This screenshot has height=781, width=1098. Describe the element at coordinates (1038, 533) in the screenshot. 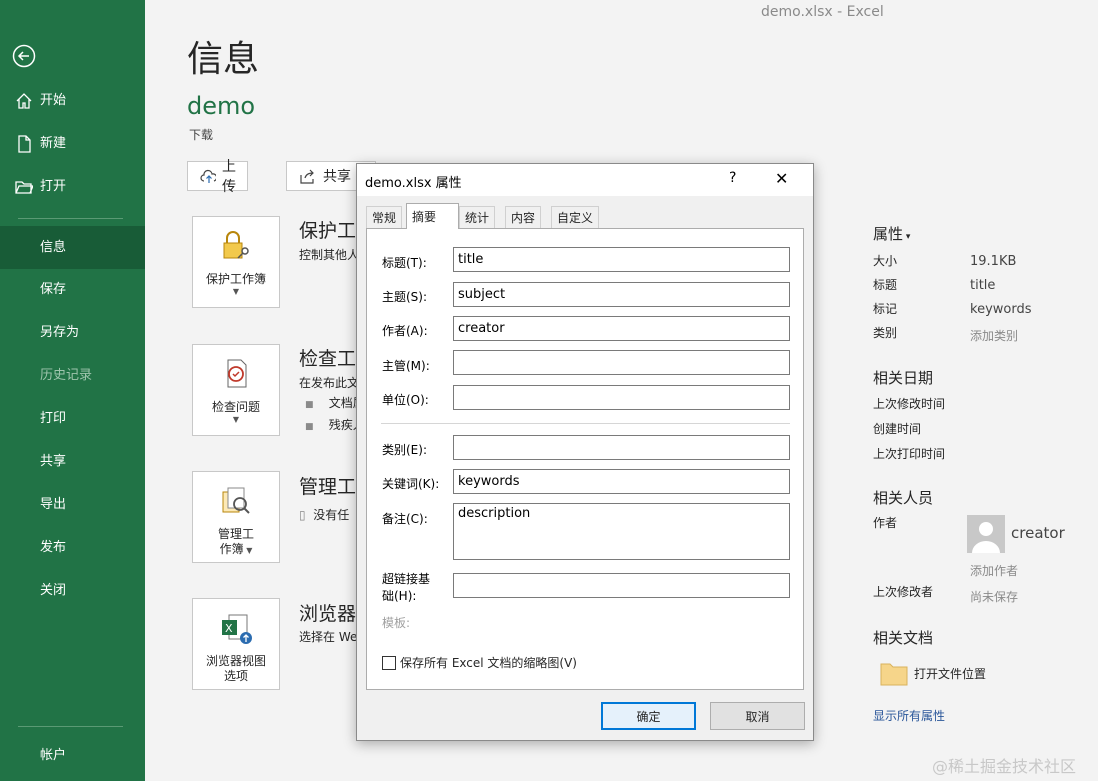

I see `author-name: creator` at that location.